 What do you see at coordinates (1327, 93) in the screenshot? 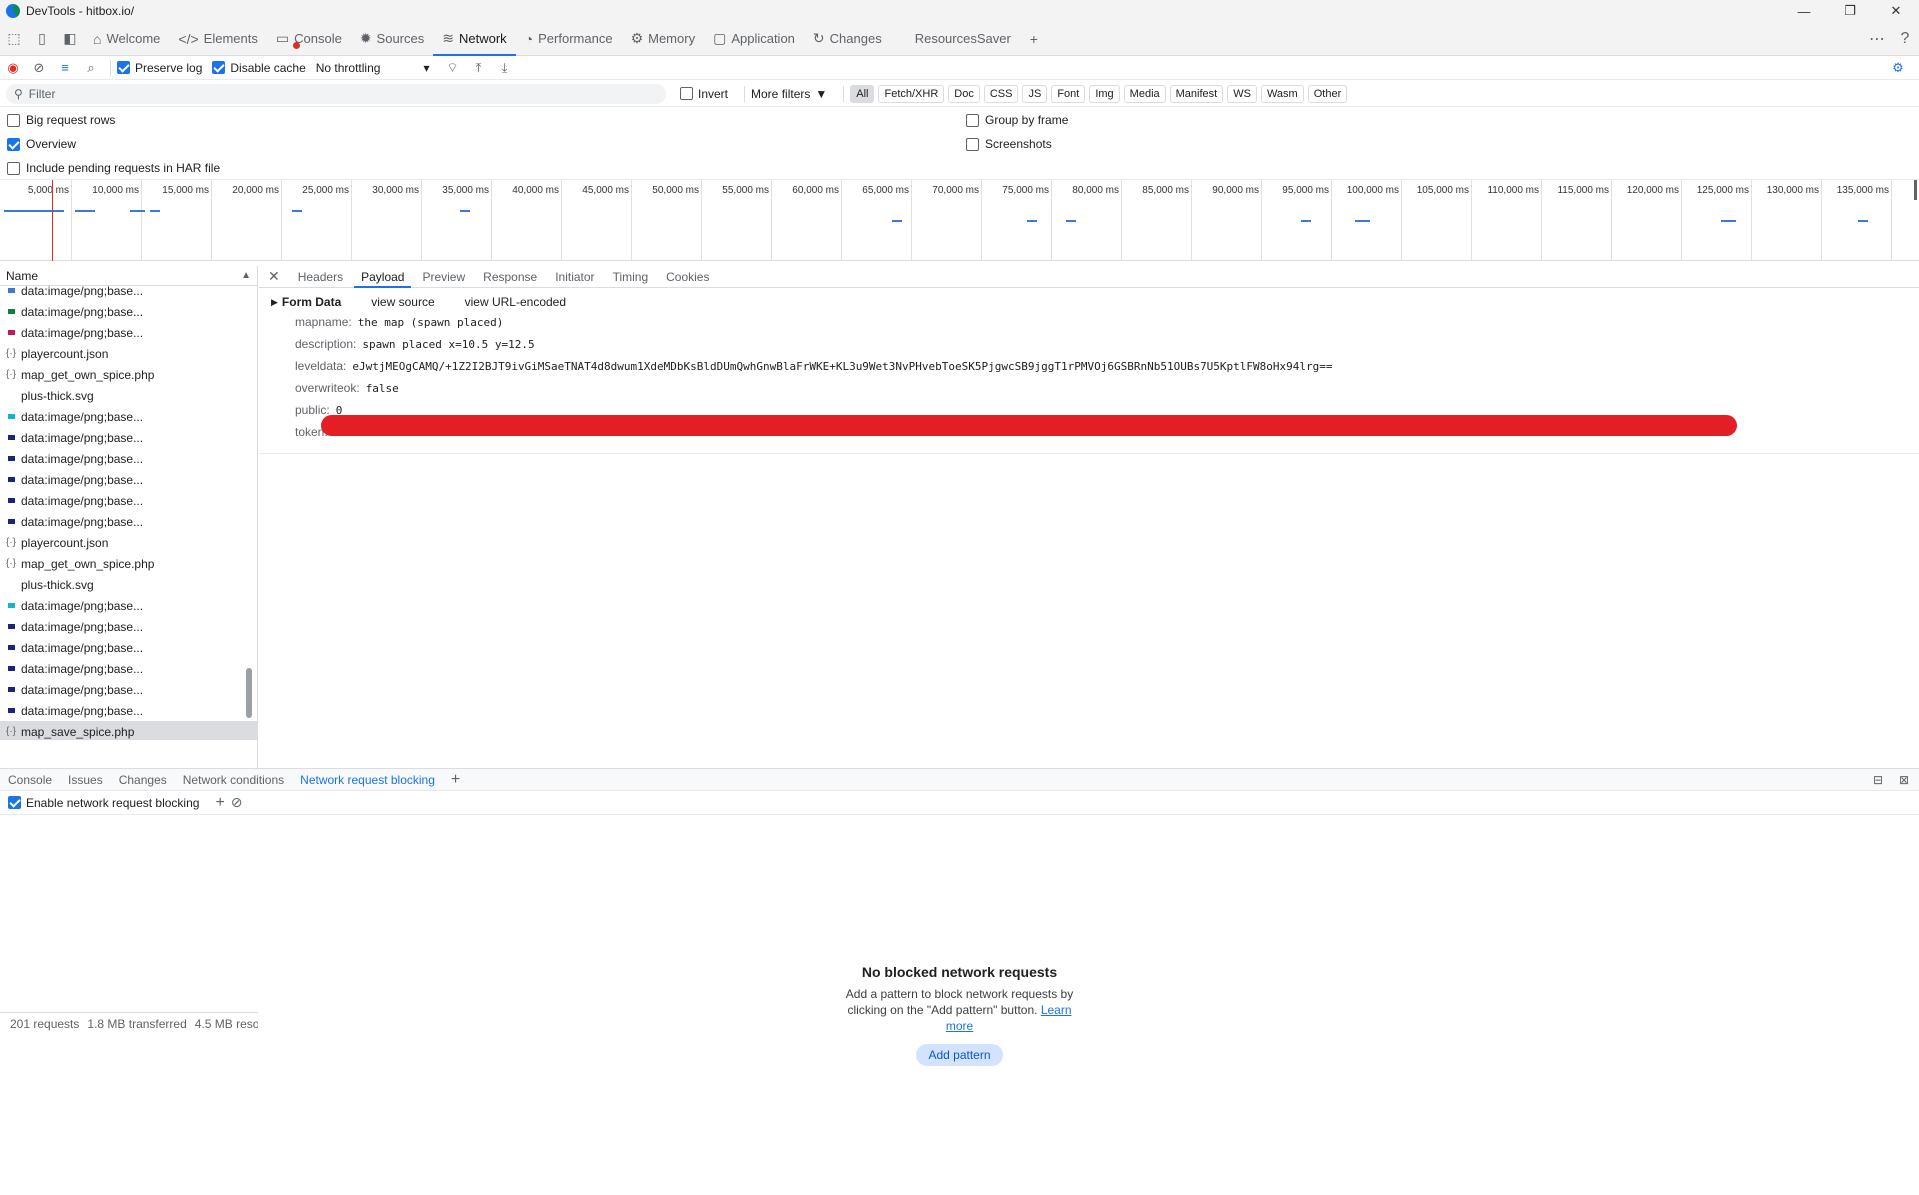
I see `filter-chip-other: Other` at bounding box center [1327, 93].